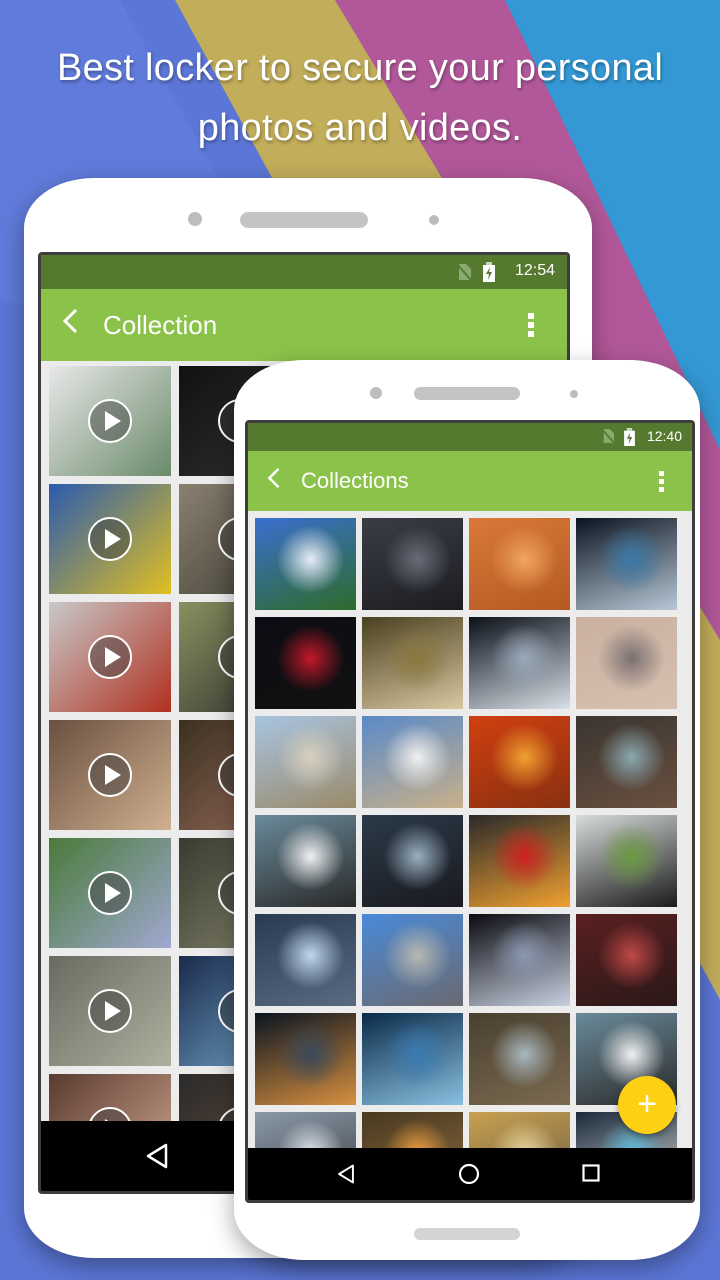 This screenshot has width=720, height=1280. I want to click on plus-icon: +, so click(647, 1104).